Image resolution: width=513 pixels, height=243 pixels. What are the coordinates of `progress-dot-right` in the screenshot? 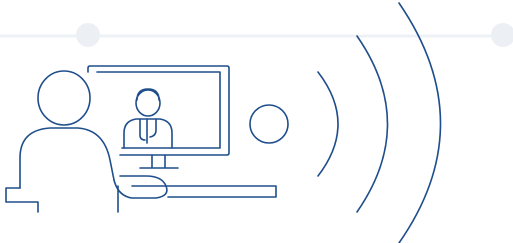 It's located at (502, 35).